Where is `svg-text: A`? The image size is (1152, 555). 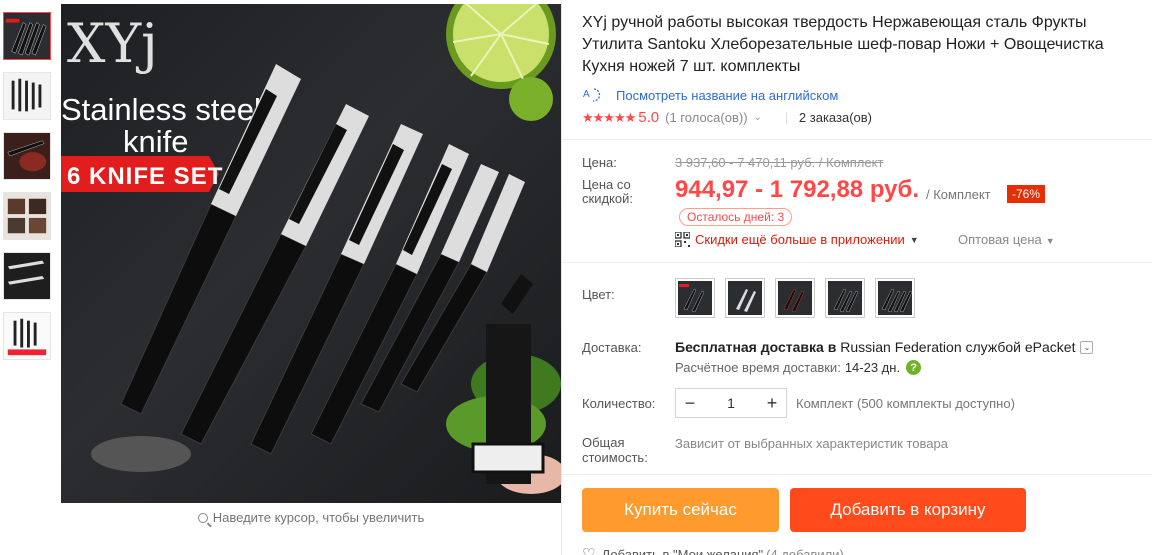 svg-text: A is located at coordinates (586, 94).